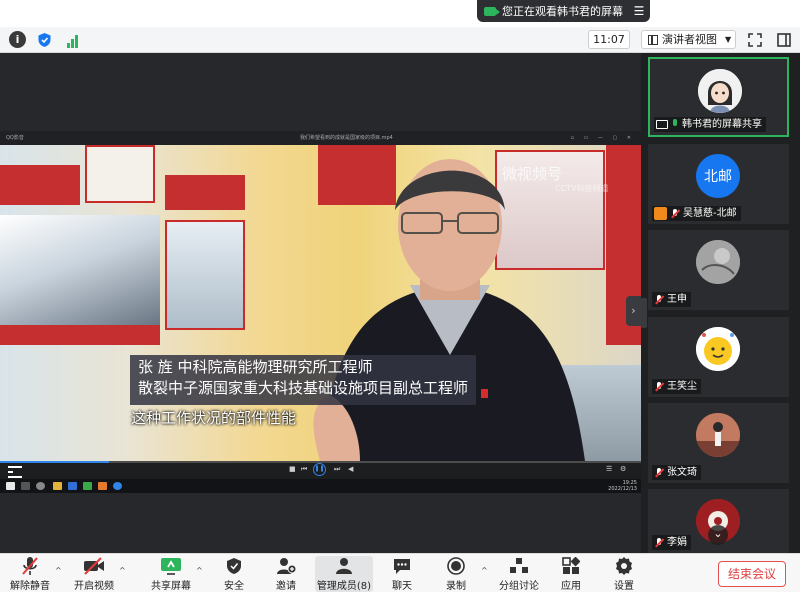 Image resolution: width=800 pixels, height=592 pixels. I want to click on participant-label: 韩书君的屏幕共享, so click(710, 124).